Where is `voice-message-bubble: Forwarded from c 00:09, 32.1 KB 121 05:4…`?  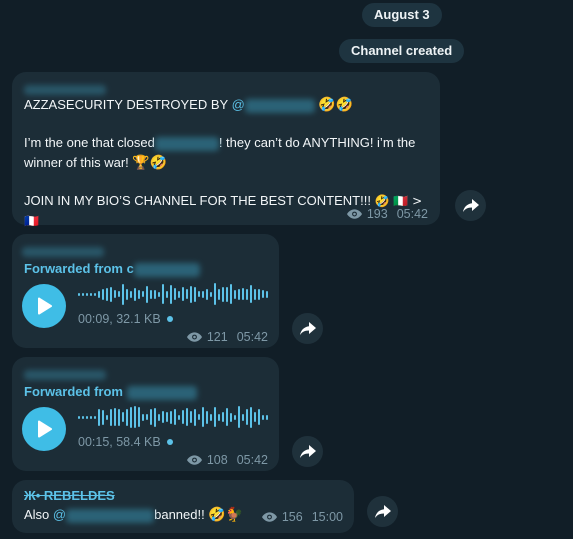 voice-message-bubble: Forwarded from c 00:09, 32.1 KB 121 05:4… is located at coordinates (145, 291).